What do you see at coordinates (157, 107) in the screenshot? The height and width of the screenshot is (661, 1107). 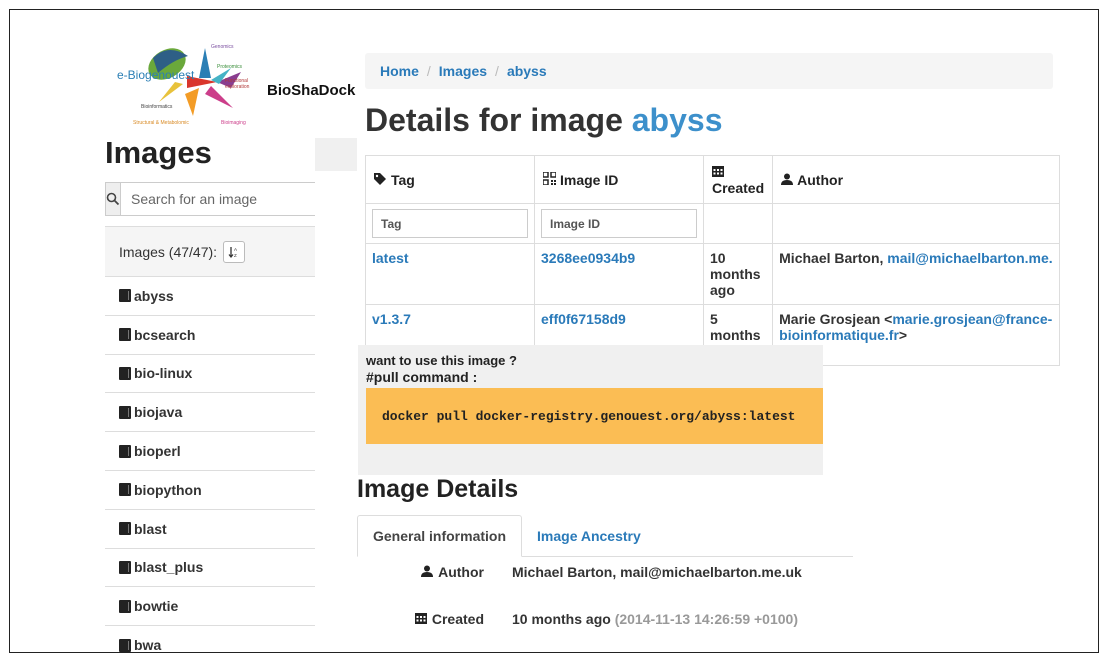 I see `svg-text: Bioinformatics` at bounding box center [157, 107].